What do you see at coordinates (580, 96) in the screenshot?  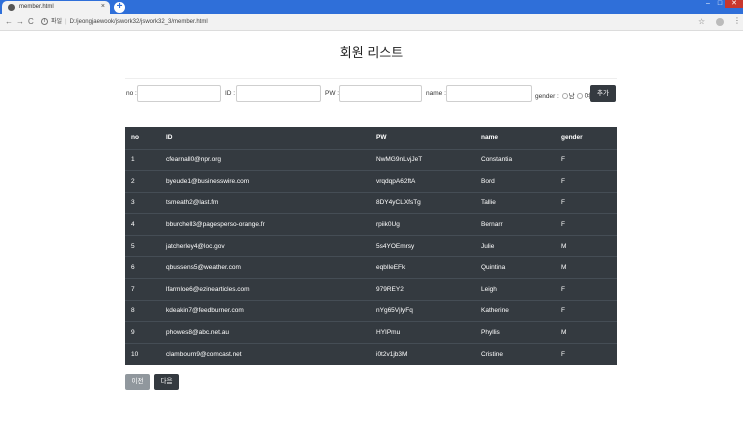 I see `gender-female-radio` at bounding box center [580, 96].